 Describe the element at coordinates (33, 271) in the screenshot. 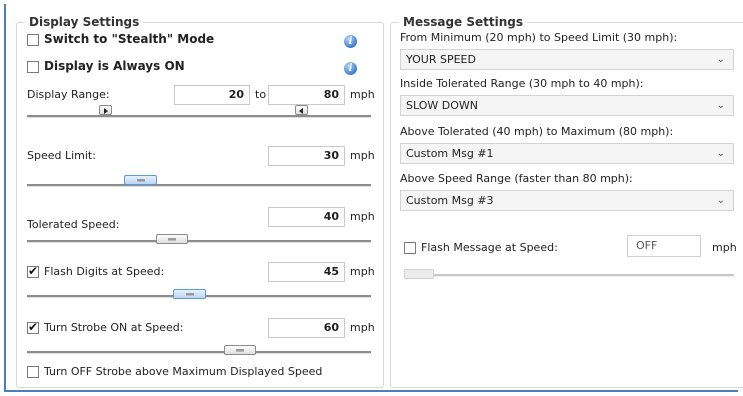

I see `flash-digits-checkbox` at that location.